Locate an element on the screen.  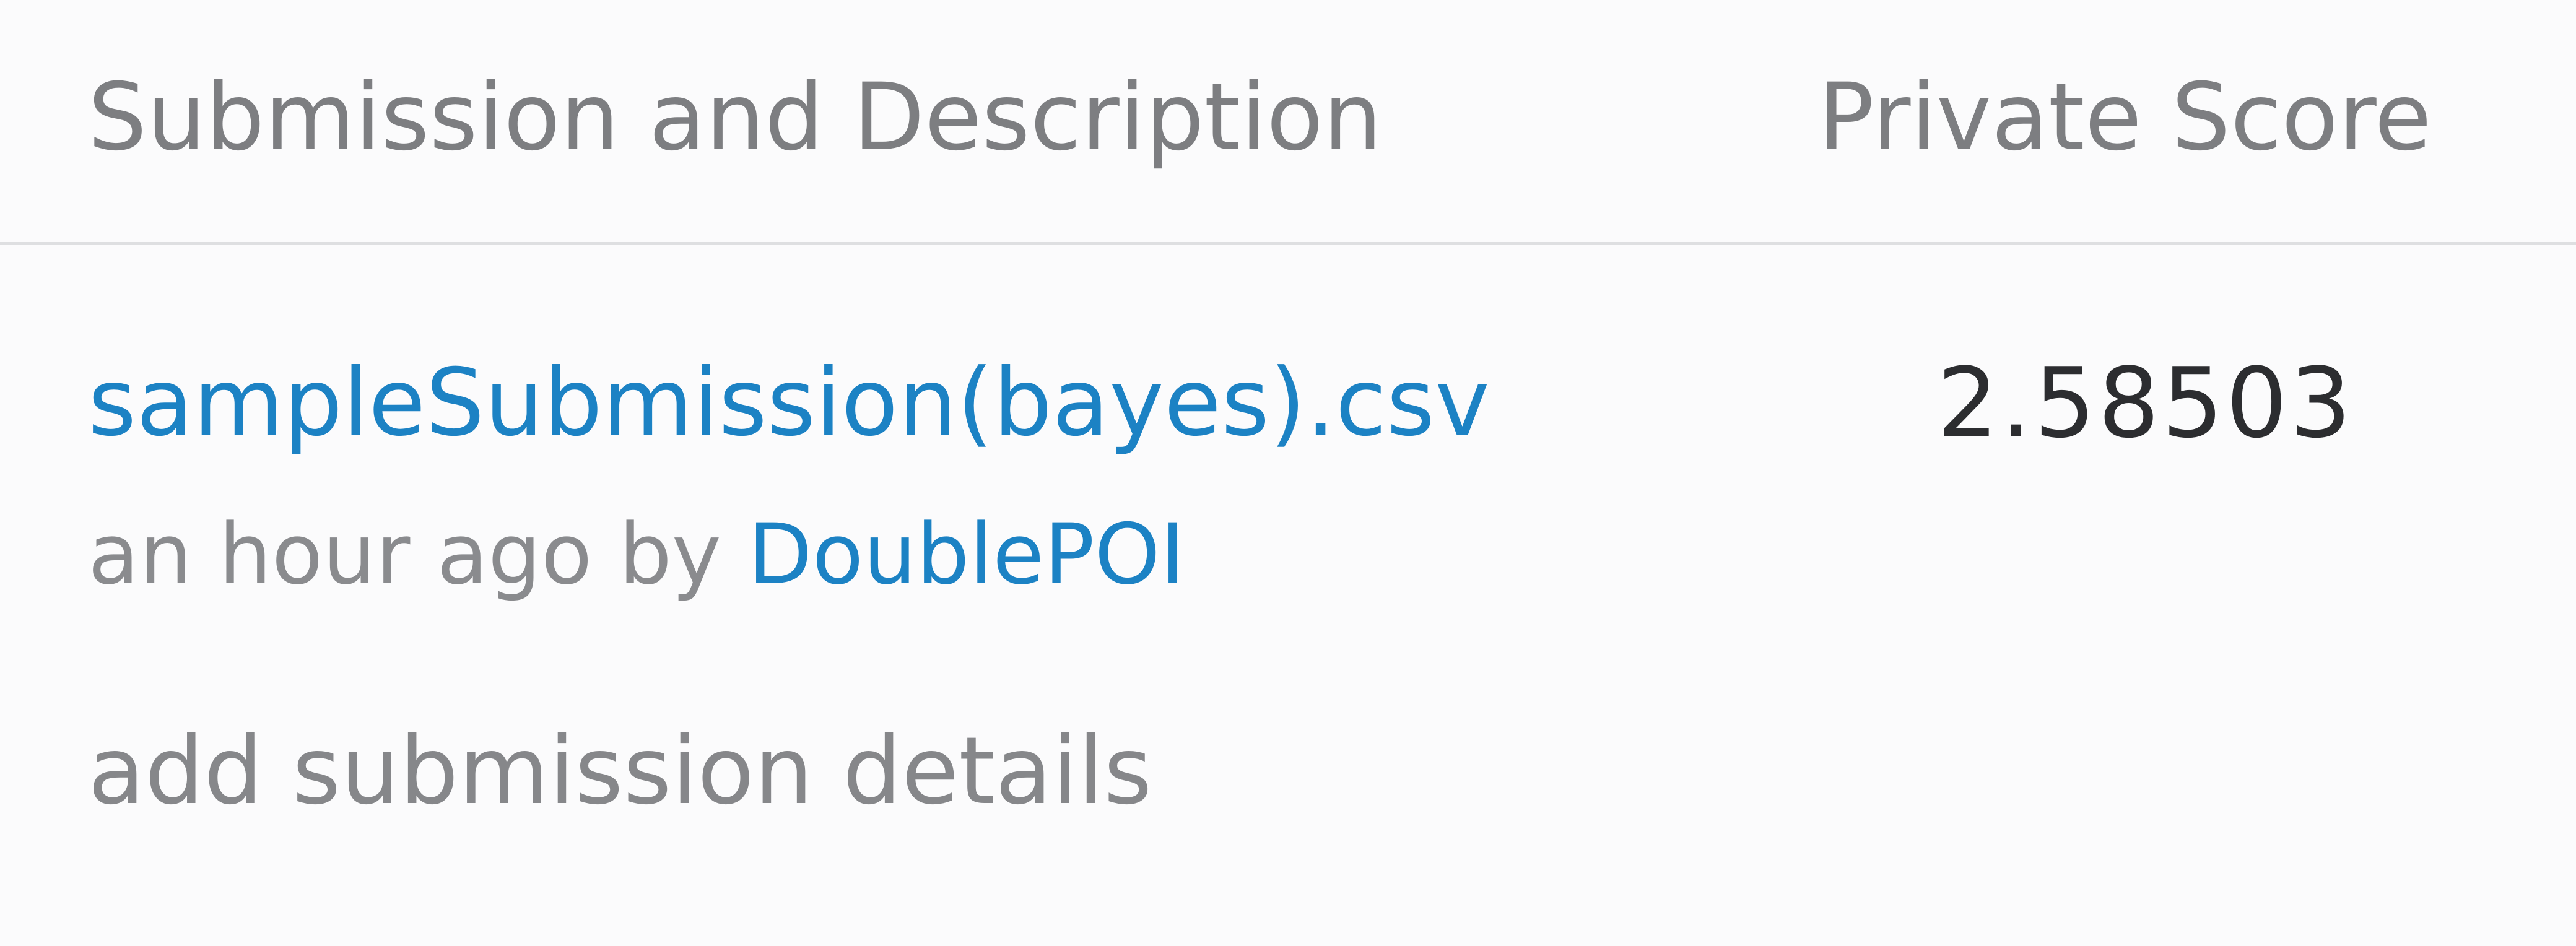
submitter-user-link: DoublePOI is located at coordinates (966, 554).